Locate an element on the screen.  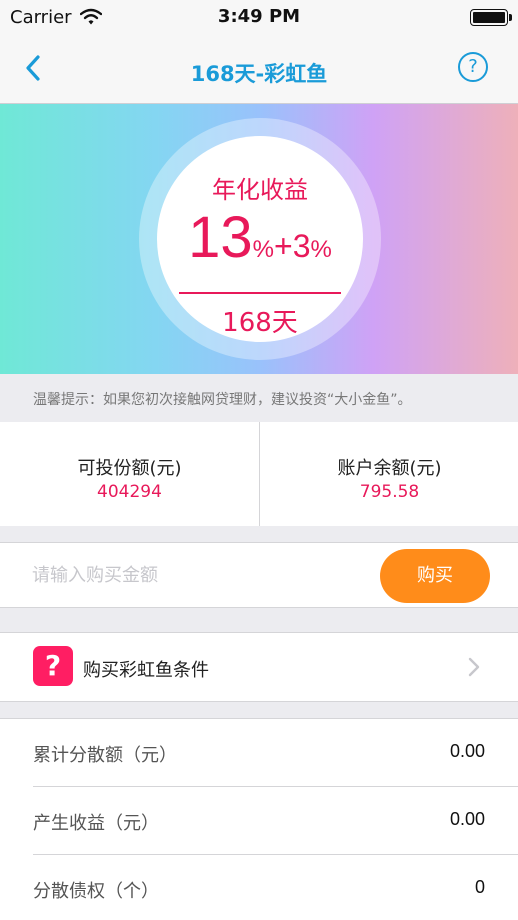
rate-extra-unit: % is located at coordinates (321, 249).